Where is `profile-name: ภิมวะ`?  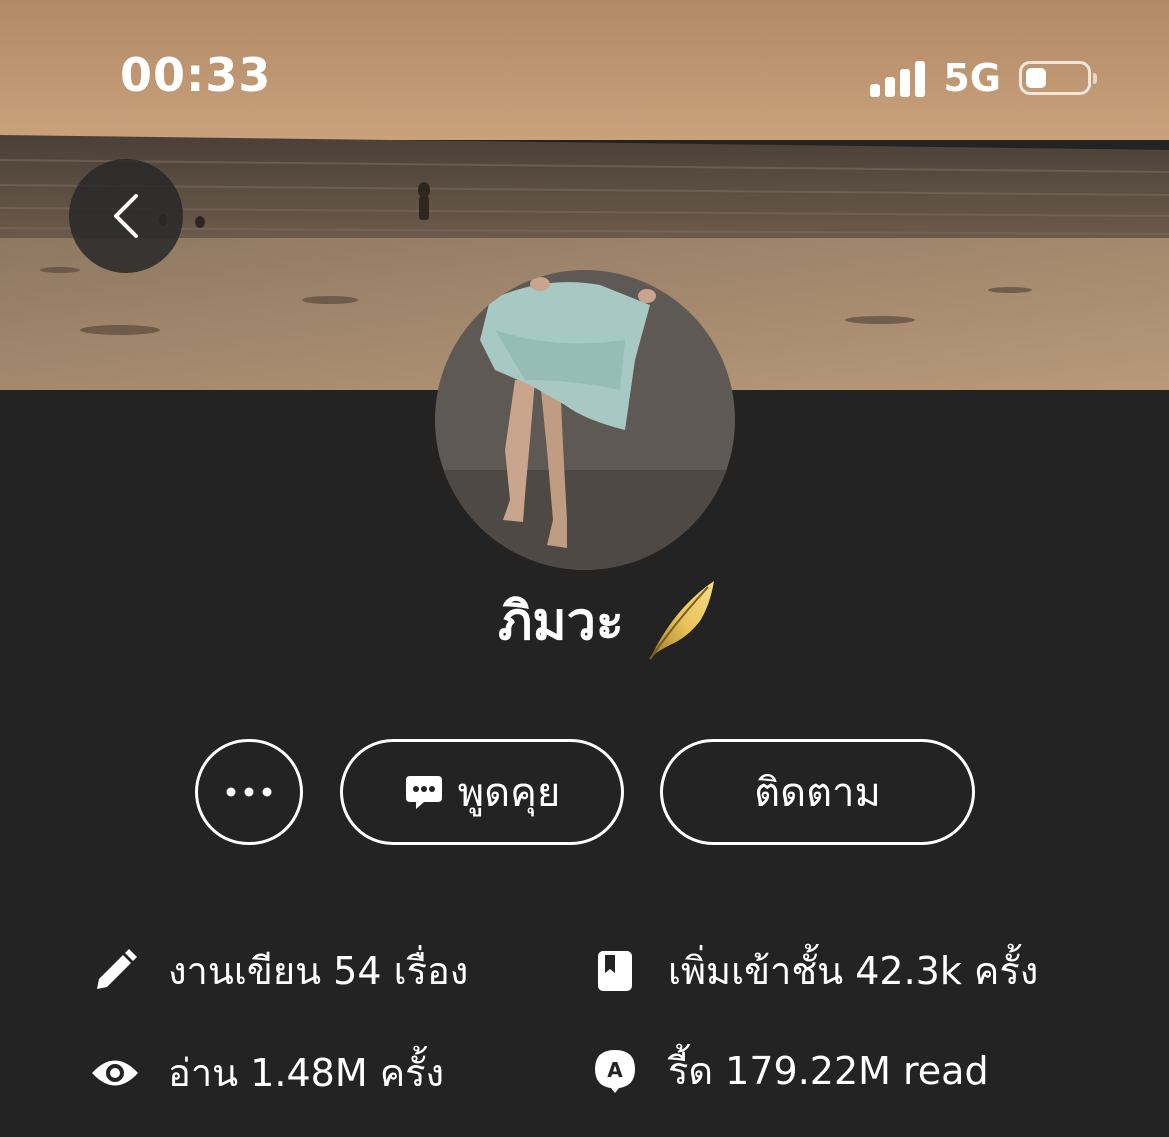 profile-name: ภิมวะ is located at coordinates (561, 621).